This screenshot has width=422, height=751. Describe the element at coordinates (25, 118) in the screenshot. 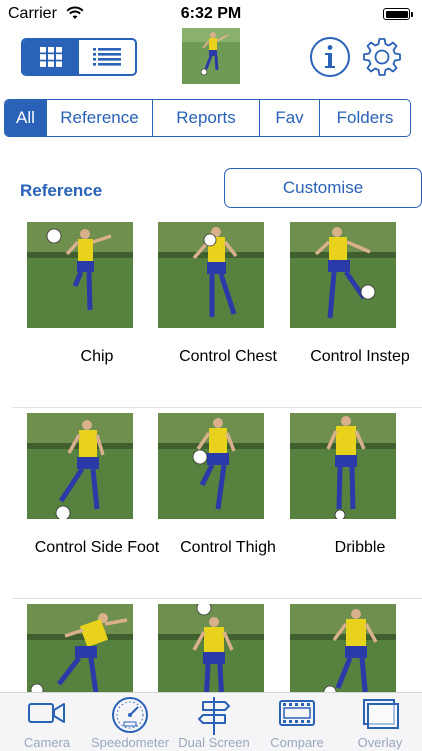

I see `tab-all: All` at that location.